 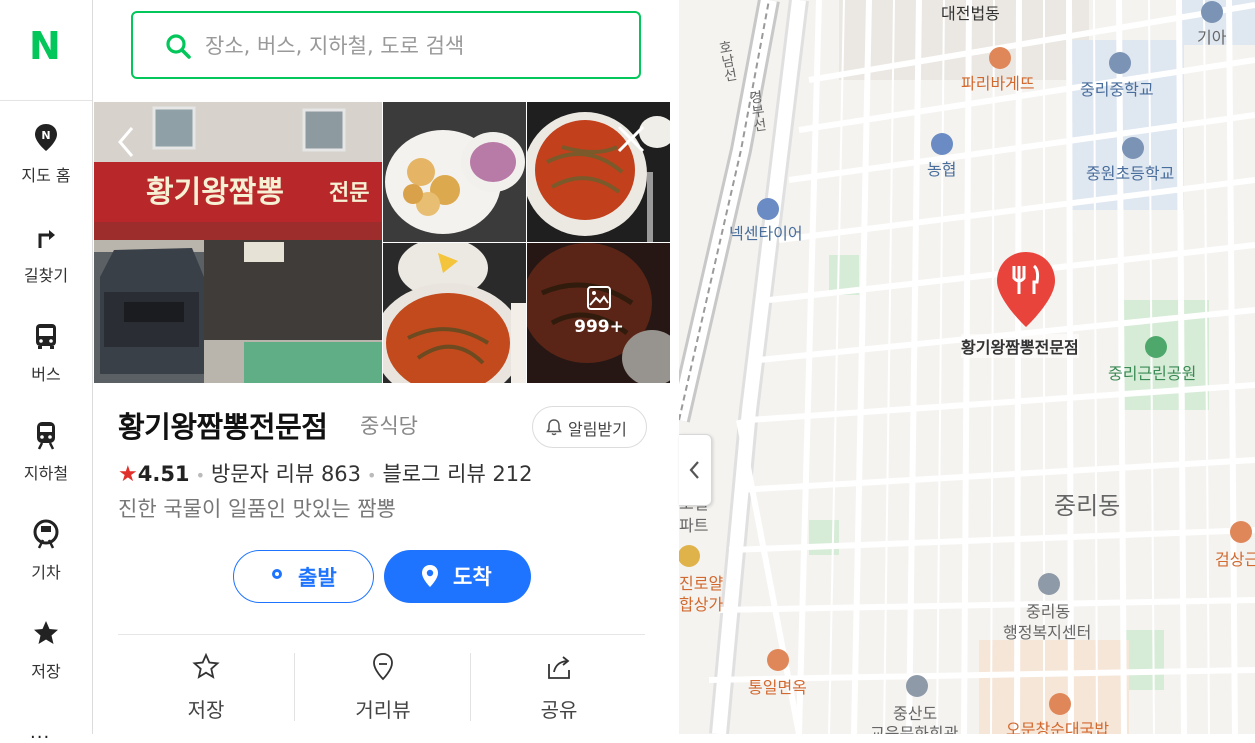 I want to click on blog-reviews-link: 블로그 리뷰 212, so click(x=457, y=474).